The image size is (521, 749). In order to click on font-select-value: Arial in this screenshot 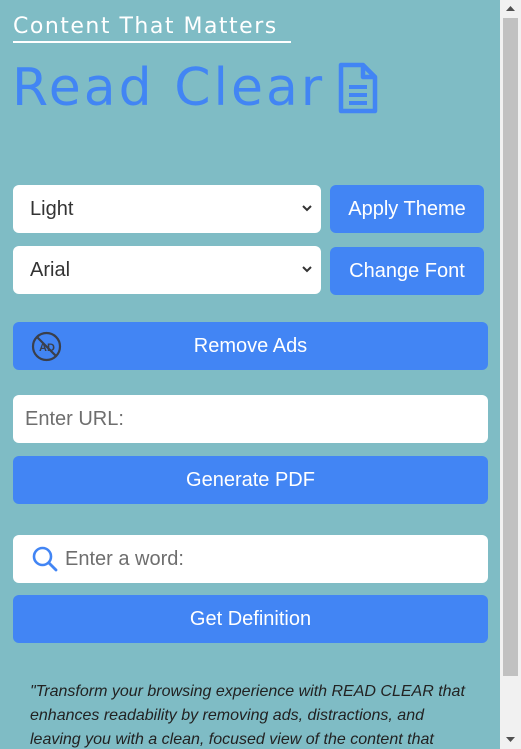, I will do `click(50, 269)`.